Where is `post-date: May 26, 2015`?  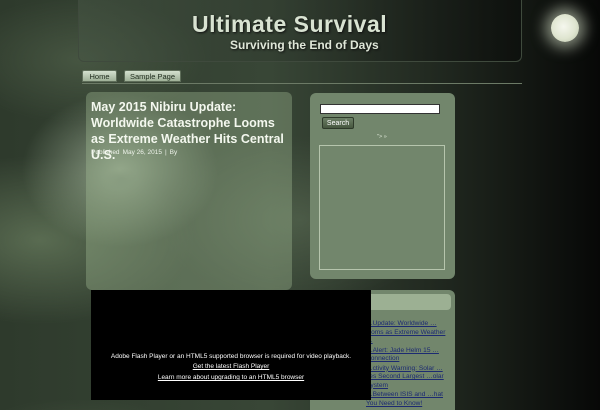
post-date: May 26, 2015 is located at coordinates (142, 152).